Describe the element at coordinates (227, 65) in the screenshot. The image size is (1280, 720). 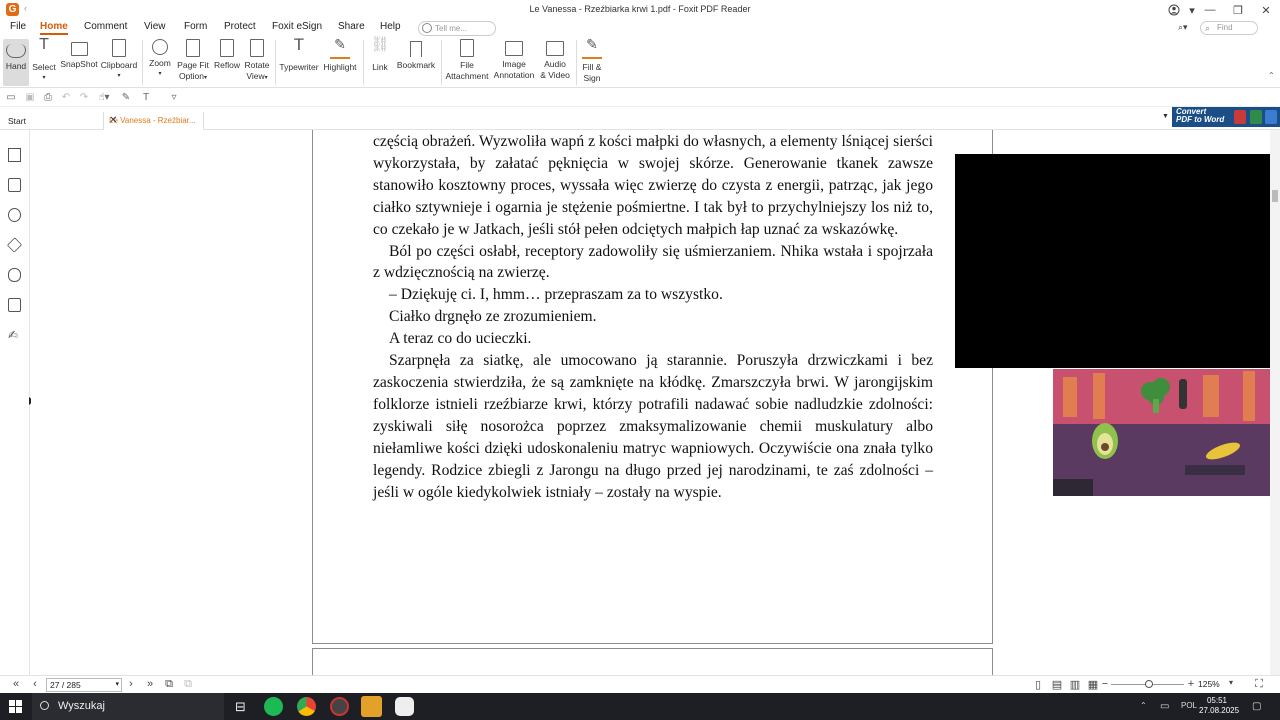
I see `reflow-label: Reflow` at that location.